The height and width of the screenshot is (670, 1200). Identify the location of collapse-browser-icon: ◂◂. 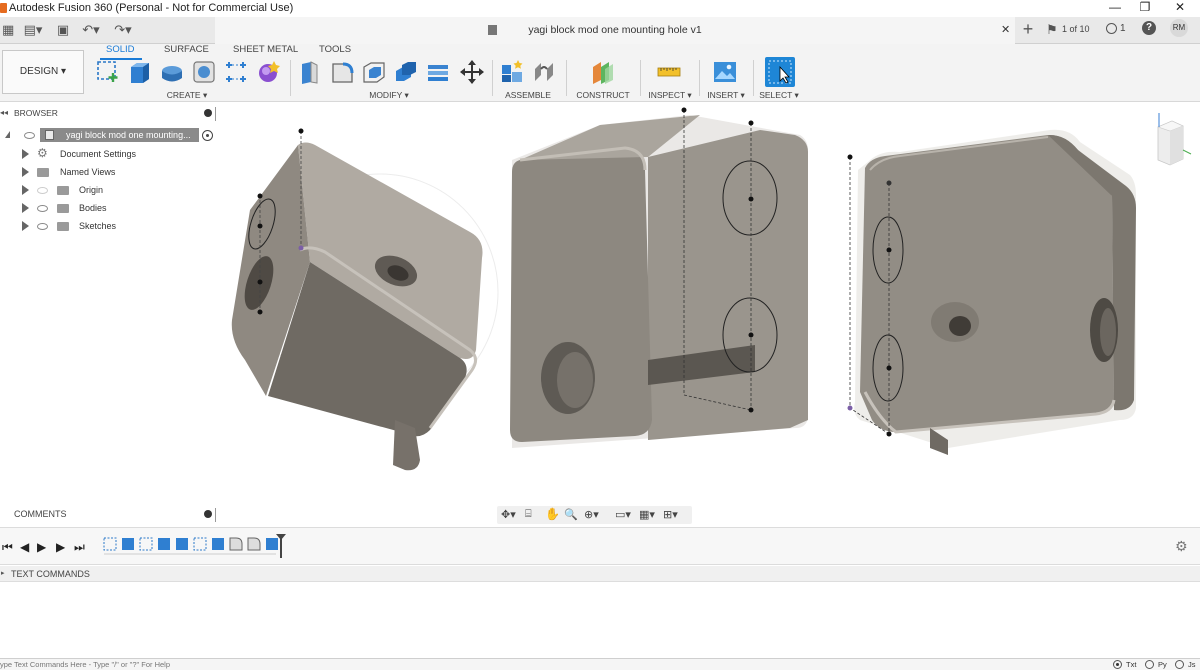
(4, 112).